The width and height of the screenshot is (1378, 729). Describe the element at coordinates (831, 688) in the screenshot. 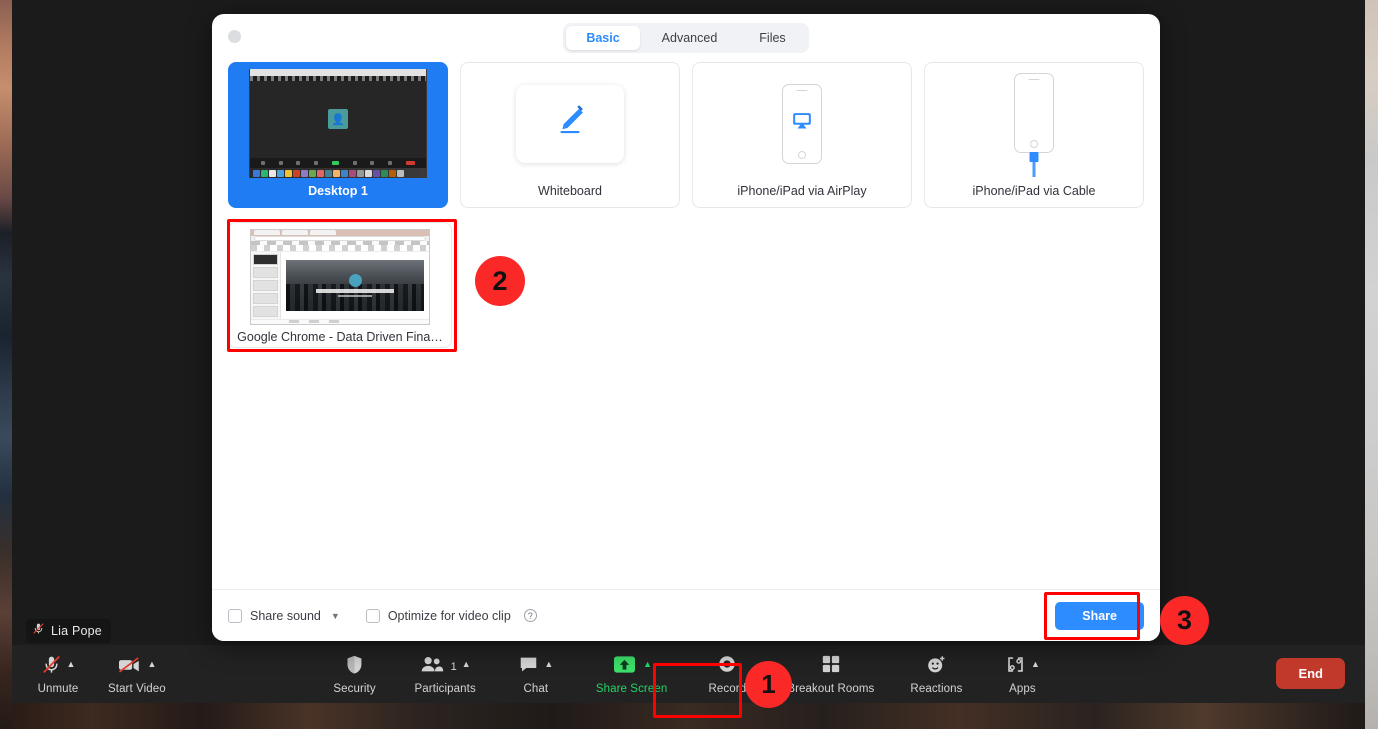

I see `toolbar-label-breakout-rooms: Breakout Rooms` at that location.